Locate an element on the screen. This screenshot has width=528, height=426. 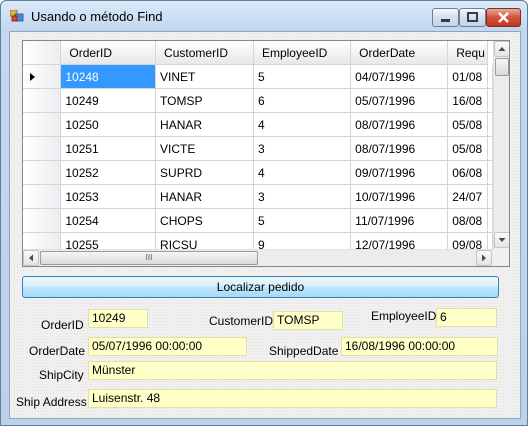
arrow-left-icon is located at coordinates (31, 258).